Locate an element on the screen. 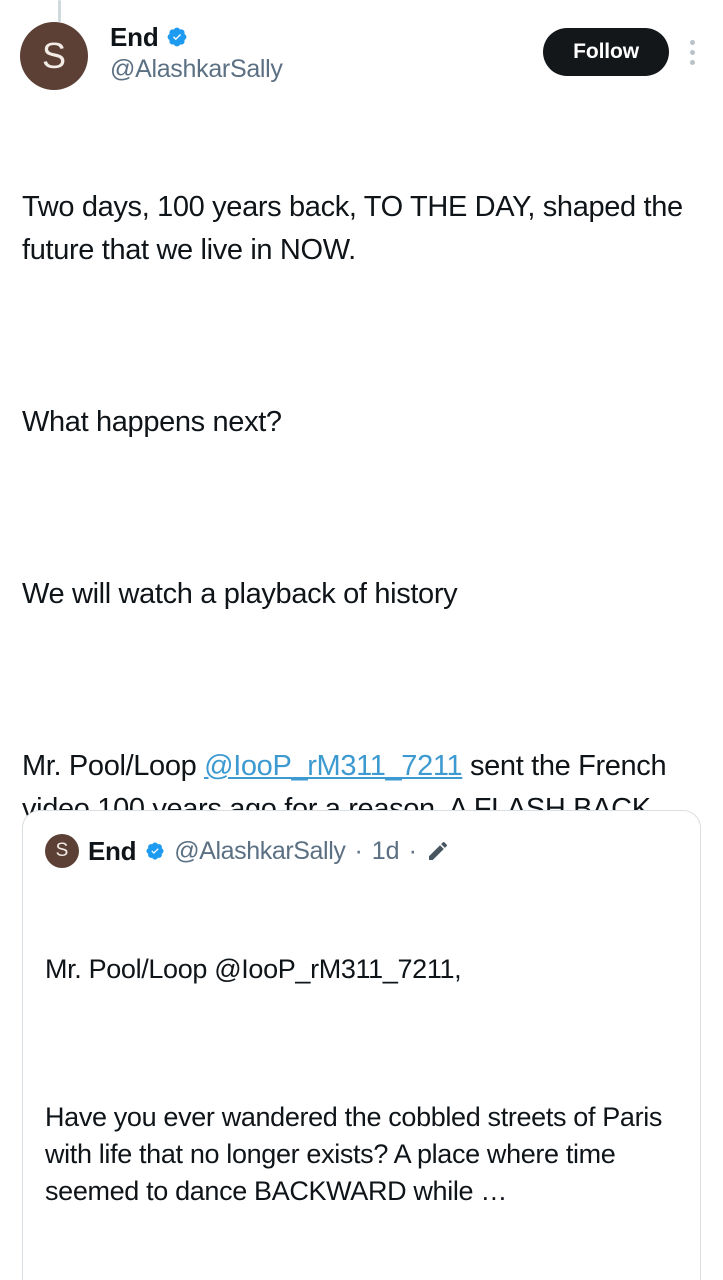 The height and width of the screenshot is (1280, 723). quoted-avatar: S is located at coordinates (62, 851).